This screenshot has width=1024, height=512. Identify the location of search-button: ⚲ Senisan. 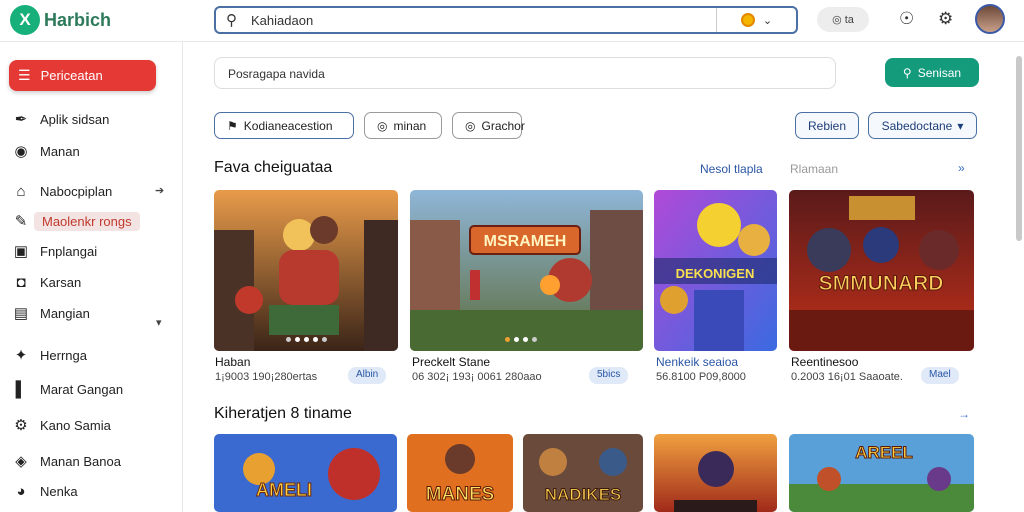
(932, 72).